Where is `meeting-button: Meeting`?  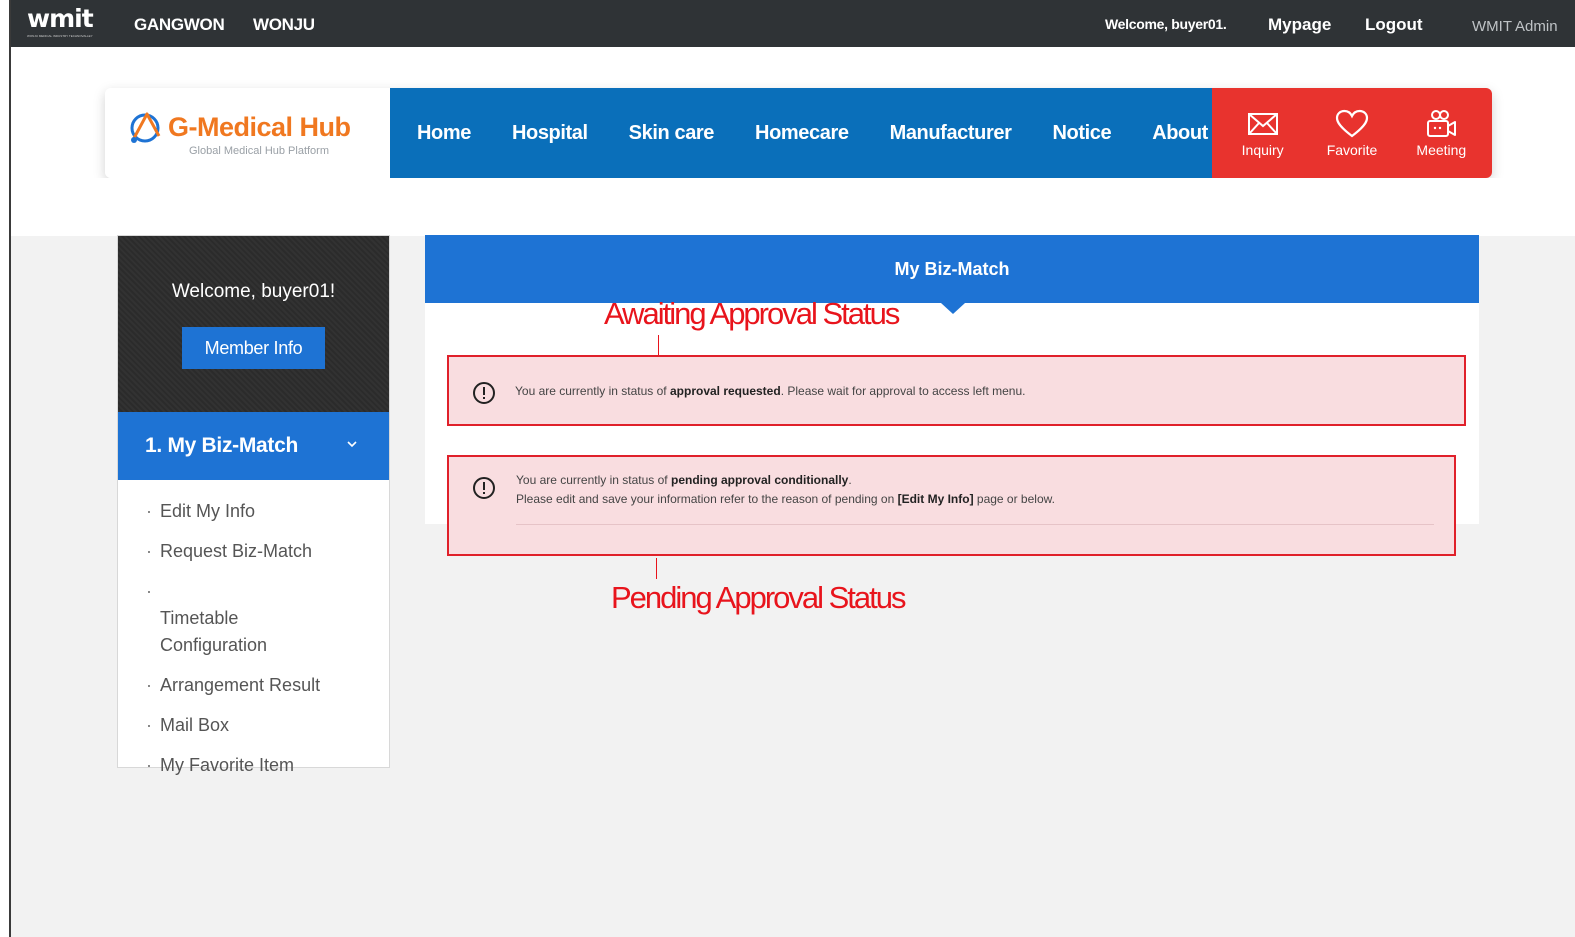
meeting-button: Meeting is located at coordinates (1441, 133).